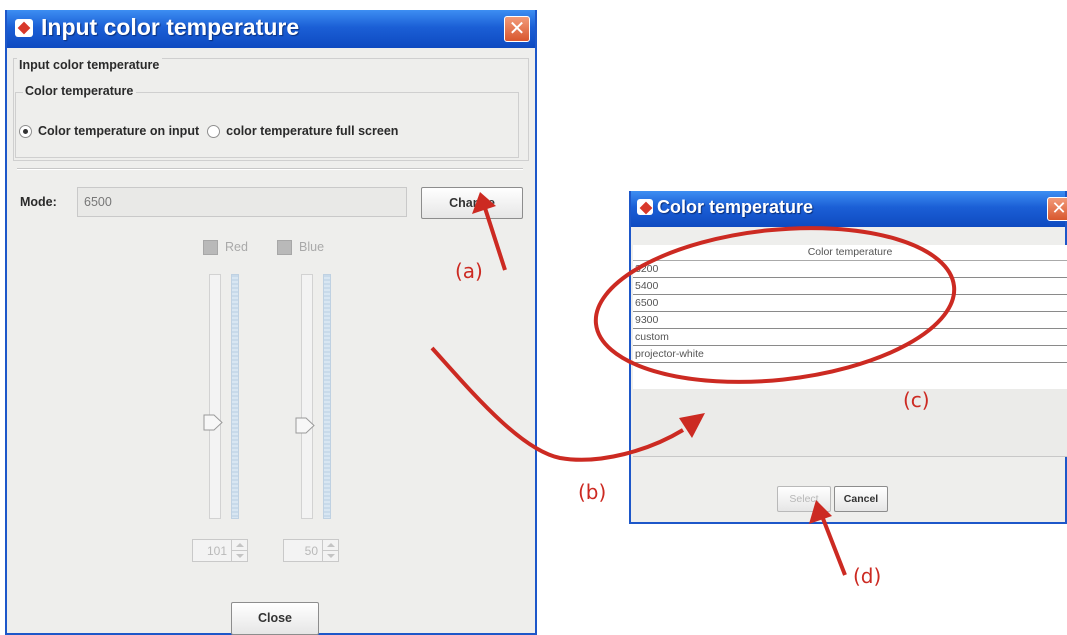  What do you see at coordinates (916, 400) in the screenshot?
I see `annotation-label-c: (c)` at bounding box center [916, 400].